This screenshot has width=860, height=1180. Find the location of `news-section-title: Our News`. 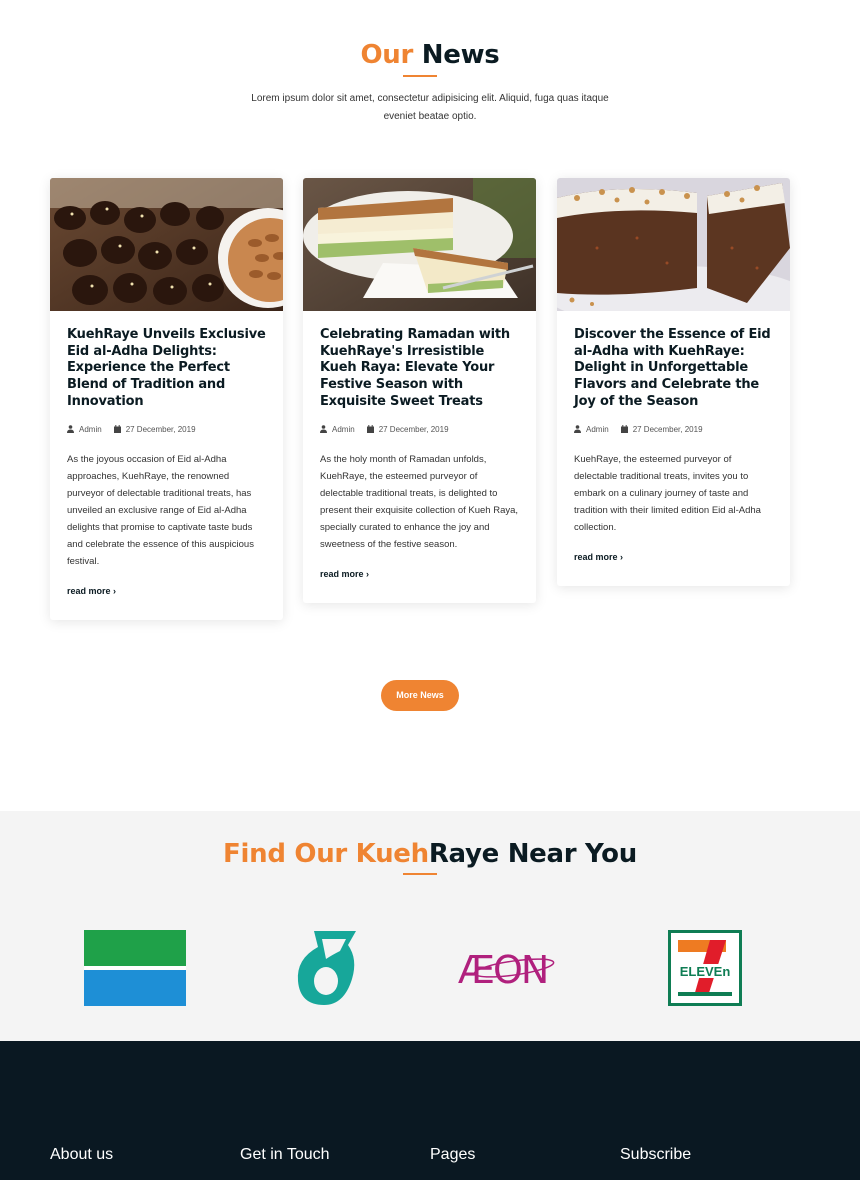

news-section-title: Our News is located at coordinates (430, 55).